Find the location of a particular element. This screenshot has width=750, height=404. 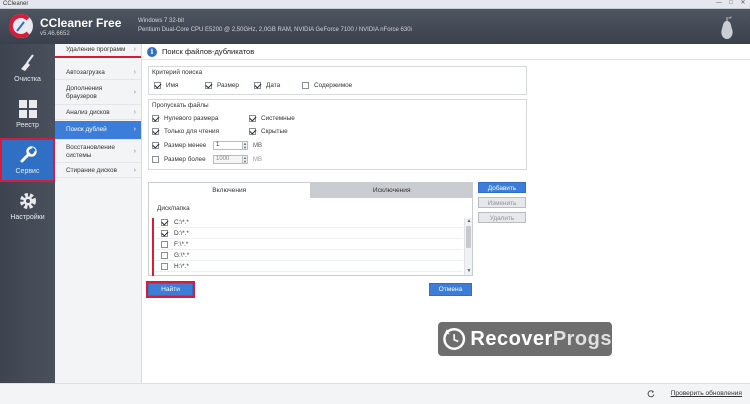

system-os: Windows 7 32-bit is located at coordinates (161, 21).